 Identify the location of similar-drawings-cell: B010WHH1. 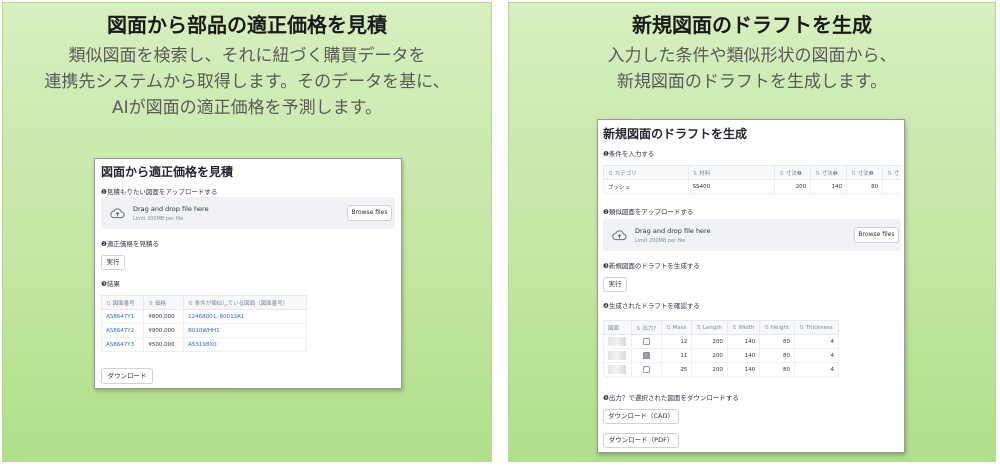
(245, 330).